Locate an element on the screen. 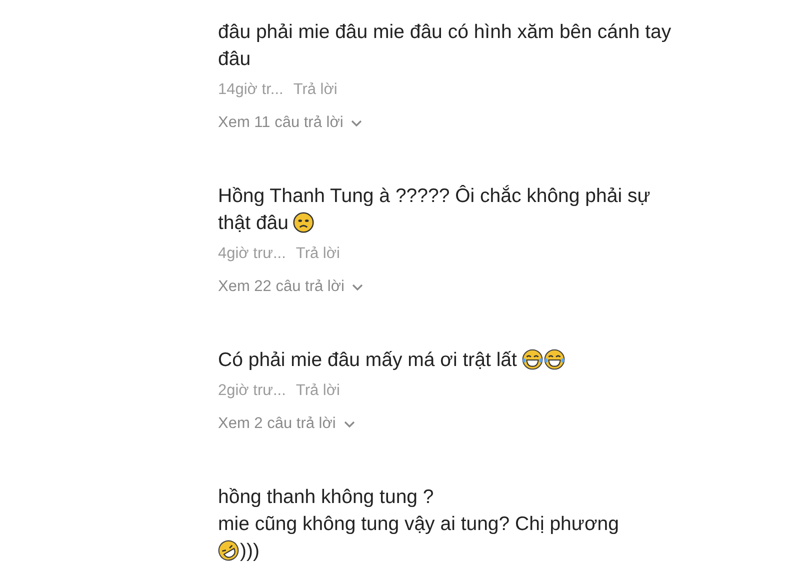 This screenshot has height=570, width=799. comment-text: Hồng Thanh Tung à ????? Ôi chắc không phải sự is located at coordinates (434, 196).